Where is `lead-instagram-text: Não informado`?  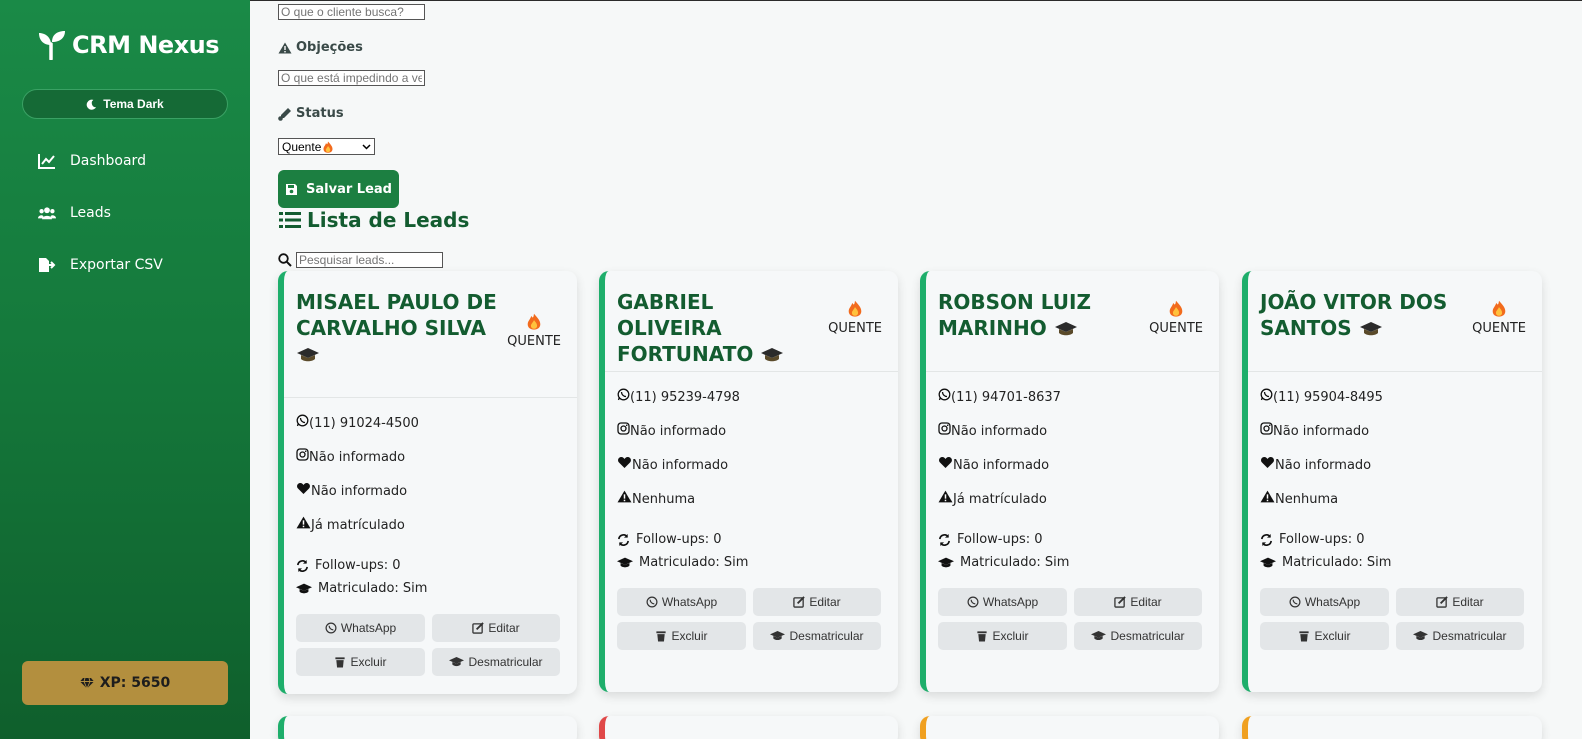 lead-instagram-text: Não informado is located at coordinates (357, 457).